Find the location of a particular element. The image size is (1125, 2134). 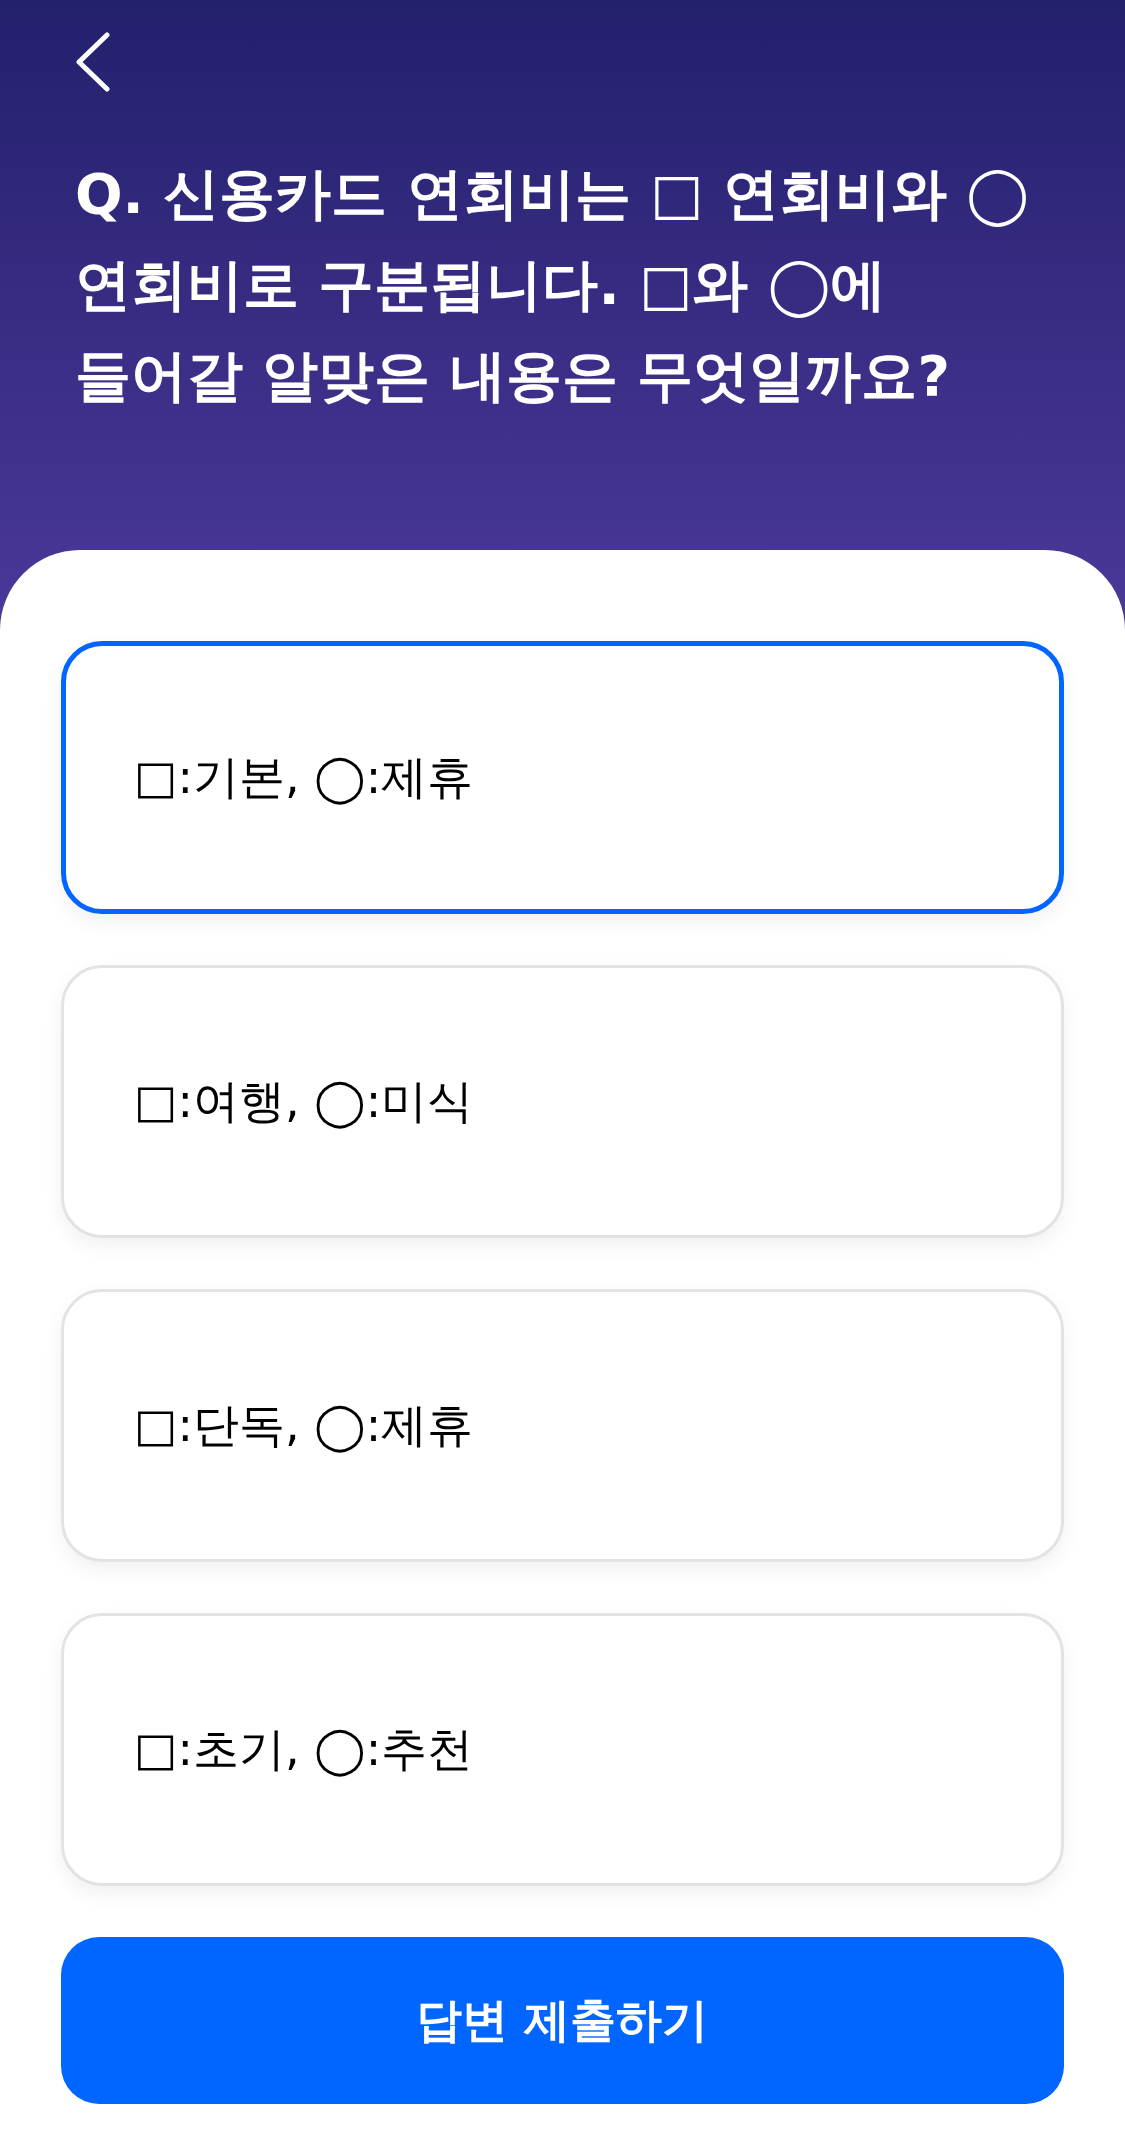

answer-option: □:단독, ◯:제휴 is located at coordinates (562, 1425).